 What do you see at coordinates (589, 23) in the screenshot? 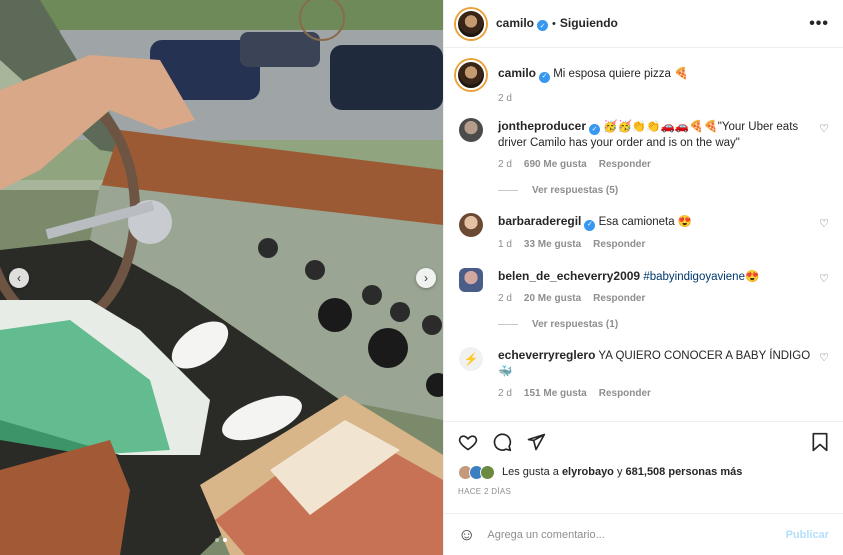
I see `following-button: Siguiendo` at bounding box center [589, 23].